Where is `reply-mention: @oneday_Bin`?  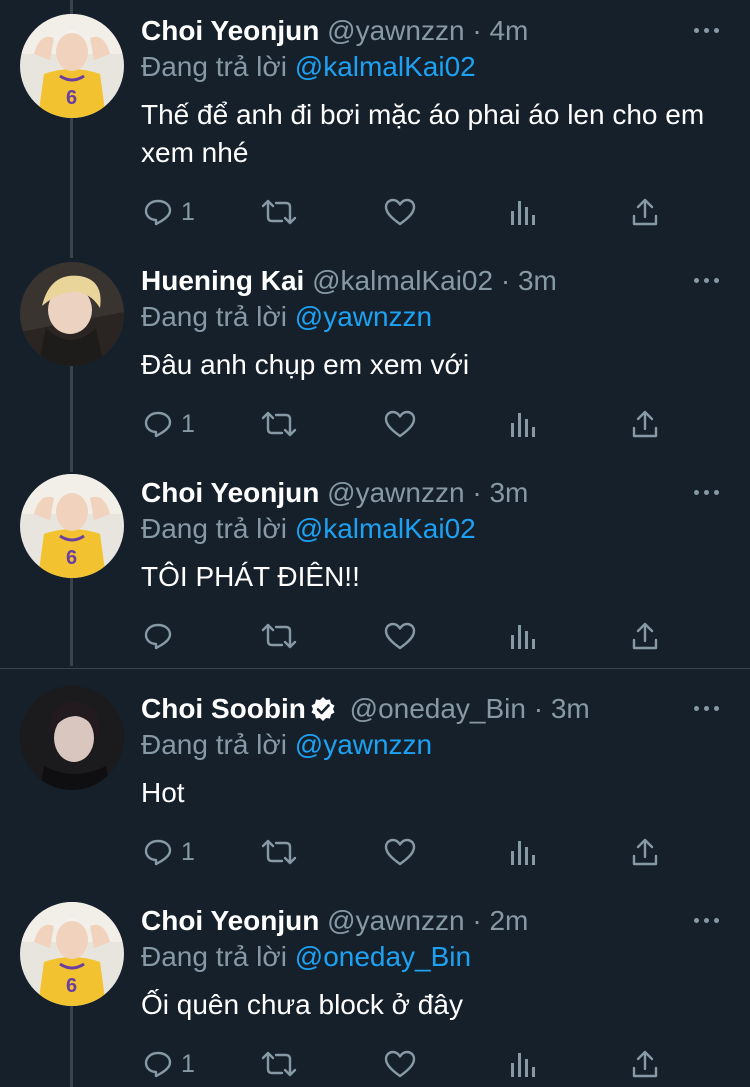 reply-mention: @oneday_Bin is located at coordinates (383, 956).